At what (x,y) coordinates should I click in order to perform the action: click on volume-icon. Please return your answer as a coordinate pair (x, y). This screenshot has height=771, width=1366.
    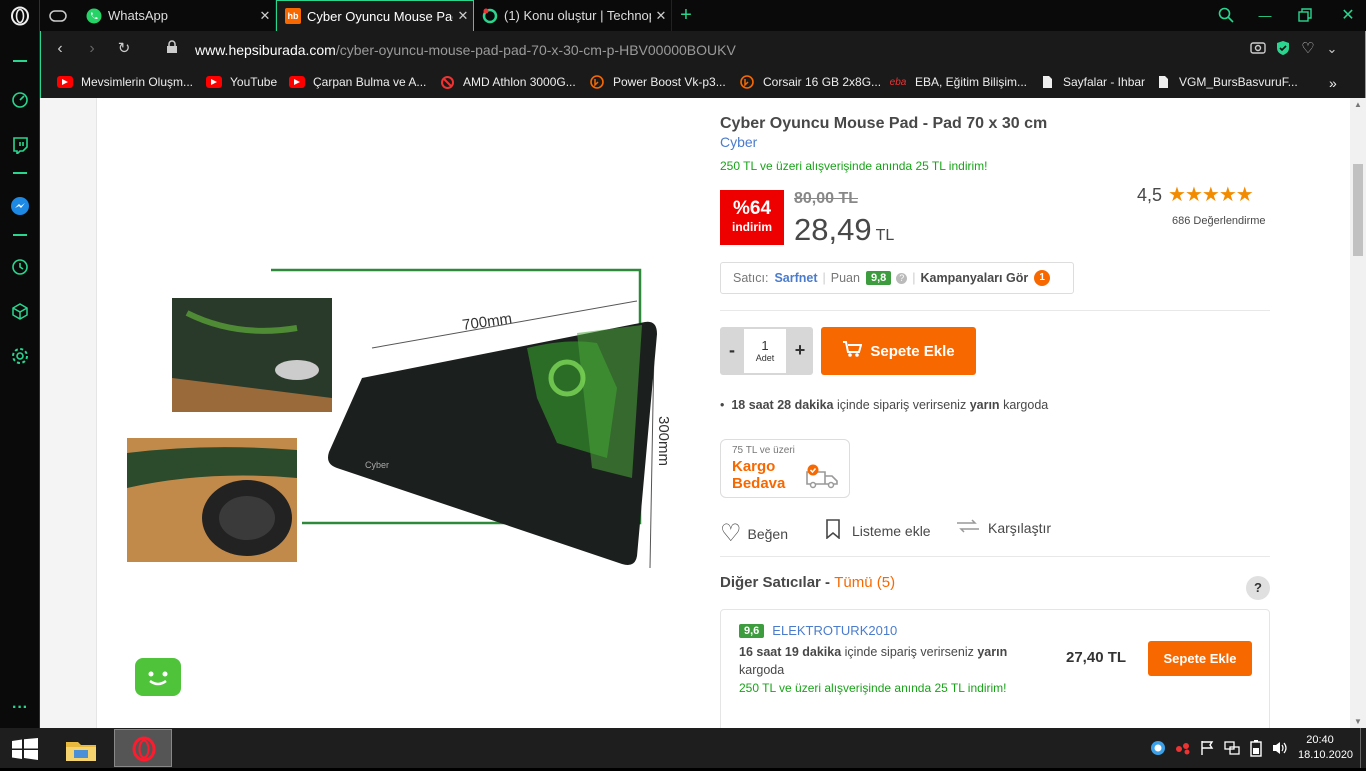
    Looking at the image, I should click on (1280, 749).